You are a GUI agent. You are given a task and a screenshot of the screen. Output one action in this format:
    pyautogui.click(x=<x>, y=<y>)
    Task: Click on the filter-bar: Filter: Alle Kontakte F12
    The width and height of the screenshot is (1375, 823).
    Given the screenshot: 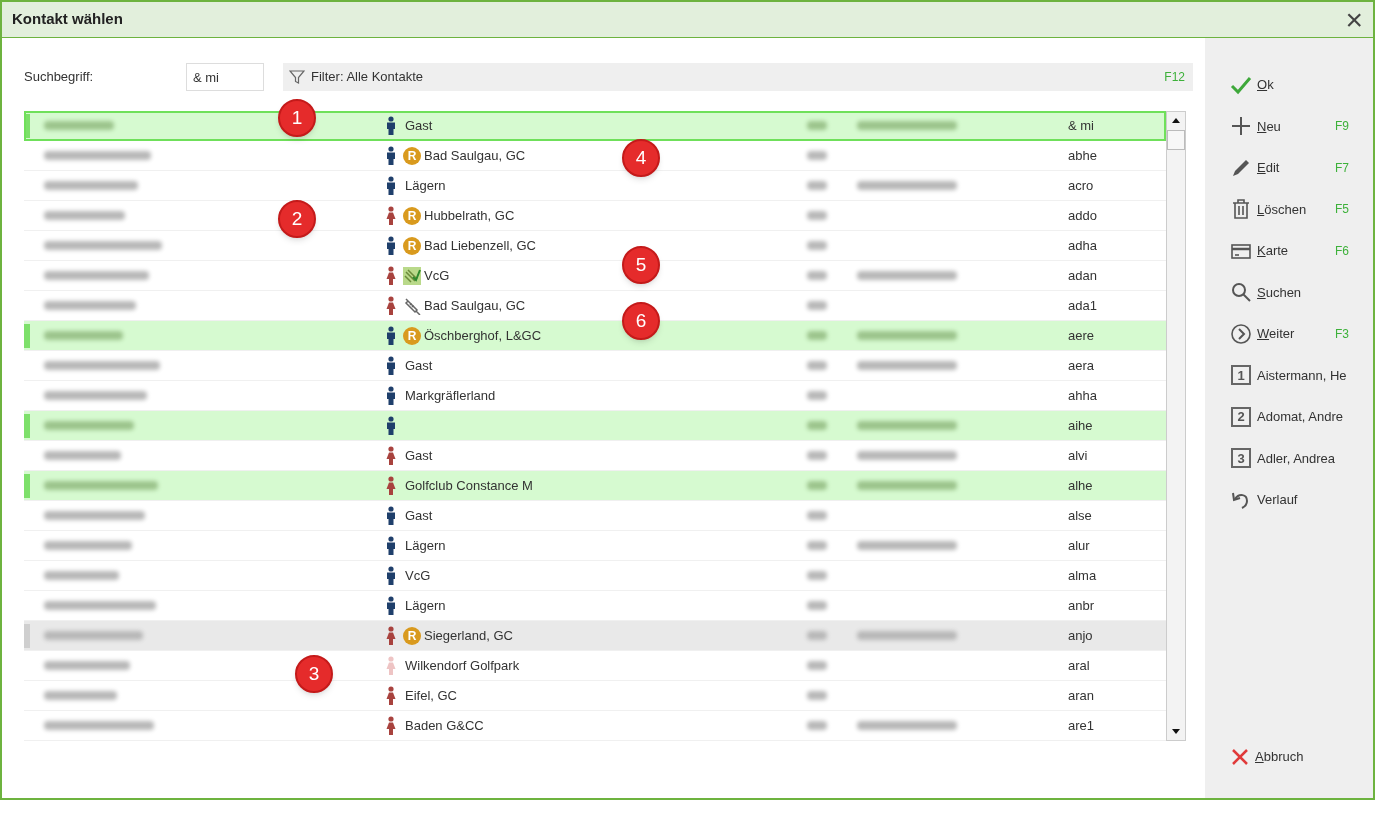 What is the action you would take?
    pyautogui.click(x=738, y=77)
    